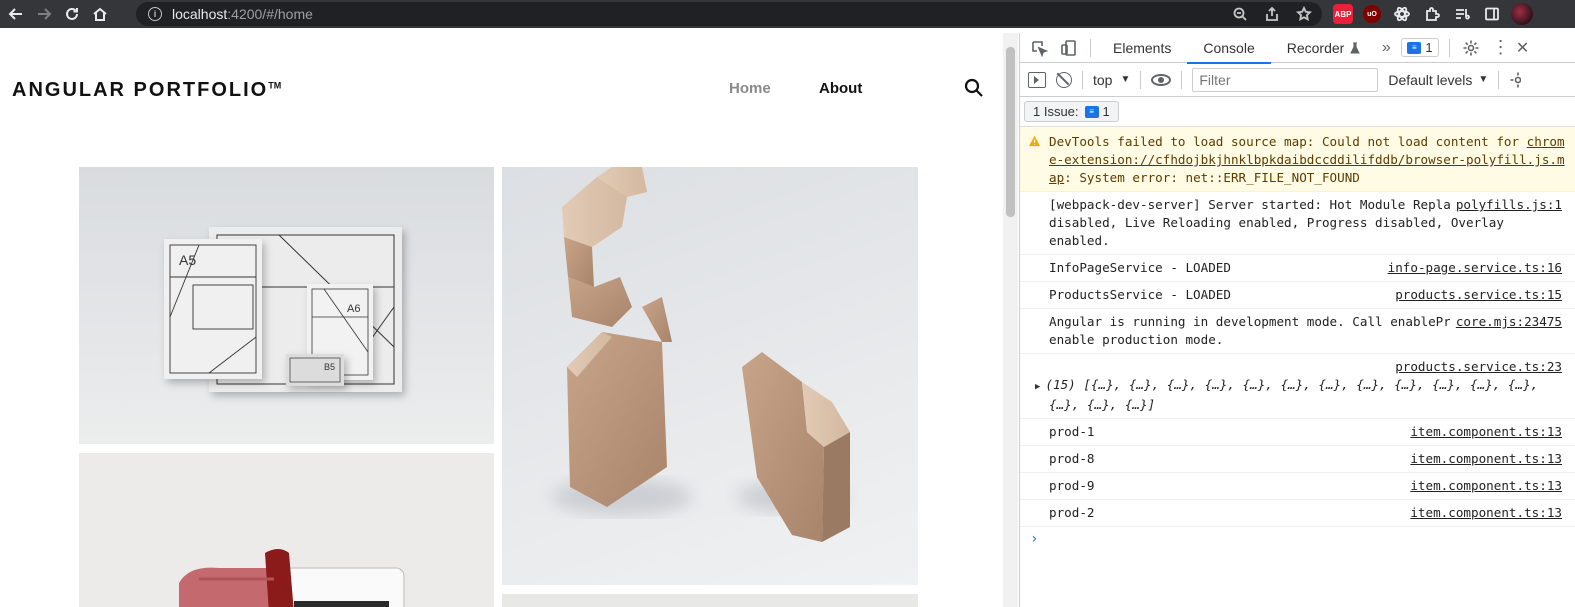 The width and height of the screenshot is (1575, 607). What do you see at coordinates (1071, 111) in the screenshot?
I see `issues-button: 1 Issue: ≡ 1` at bounding box center [1071, 111].